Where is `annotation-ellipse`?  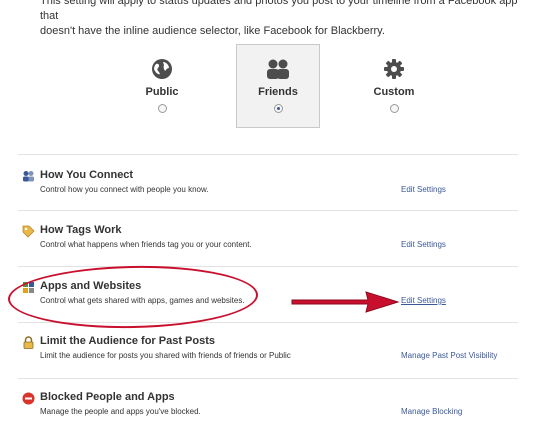
annotation-ellipse is located at coordinates (133, 297).